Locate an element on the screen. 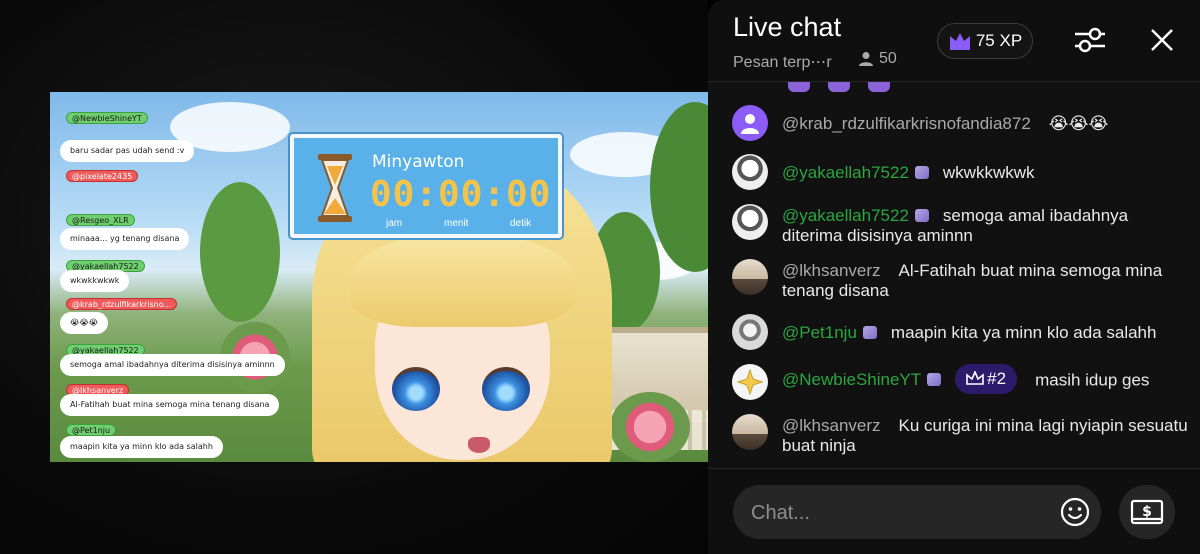 The width and height of the screenshot is (1200, 554). overlay-chat-message: baru sadar pas udah send :v is located at coordinates (127, 151).